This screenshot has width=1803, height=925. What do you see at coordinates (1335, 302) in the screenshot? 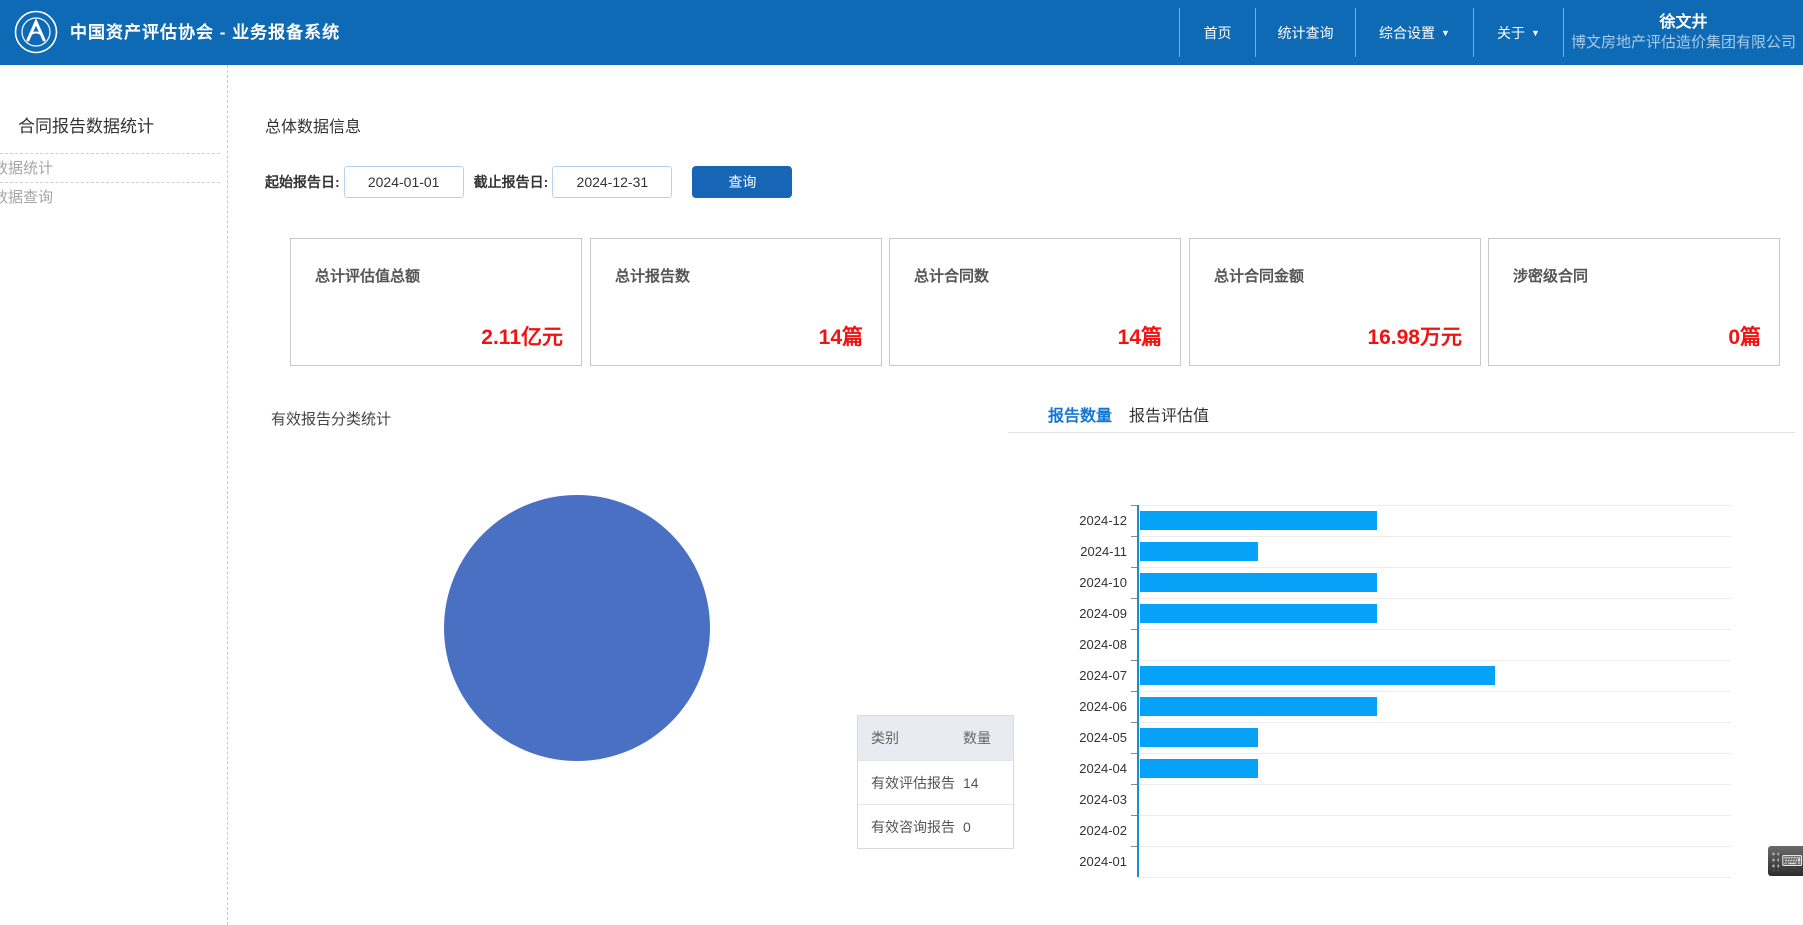
I see `stat-card-total-contract-amount: 总计合同金额 16.98万元` at bounding box center [1335, 302].